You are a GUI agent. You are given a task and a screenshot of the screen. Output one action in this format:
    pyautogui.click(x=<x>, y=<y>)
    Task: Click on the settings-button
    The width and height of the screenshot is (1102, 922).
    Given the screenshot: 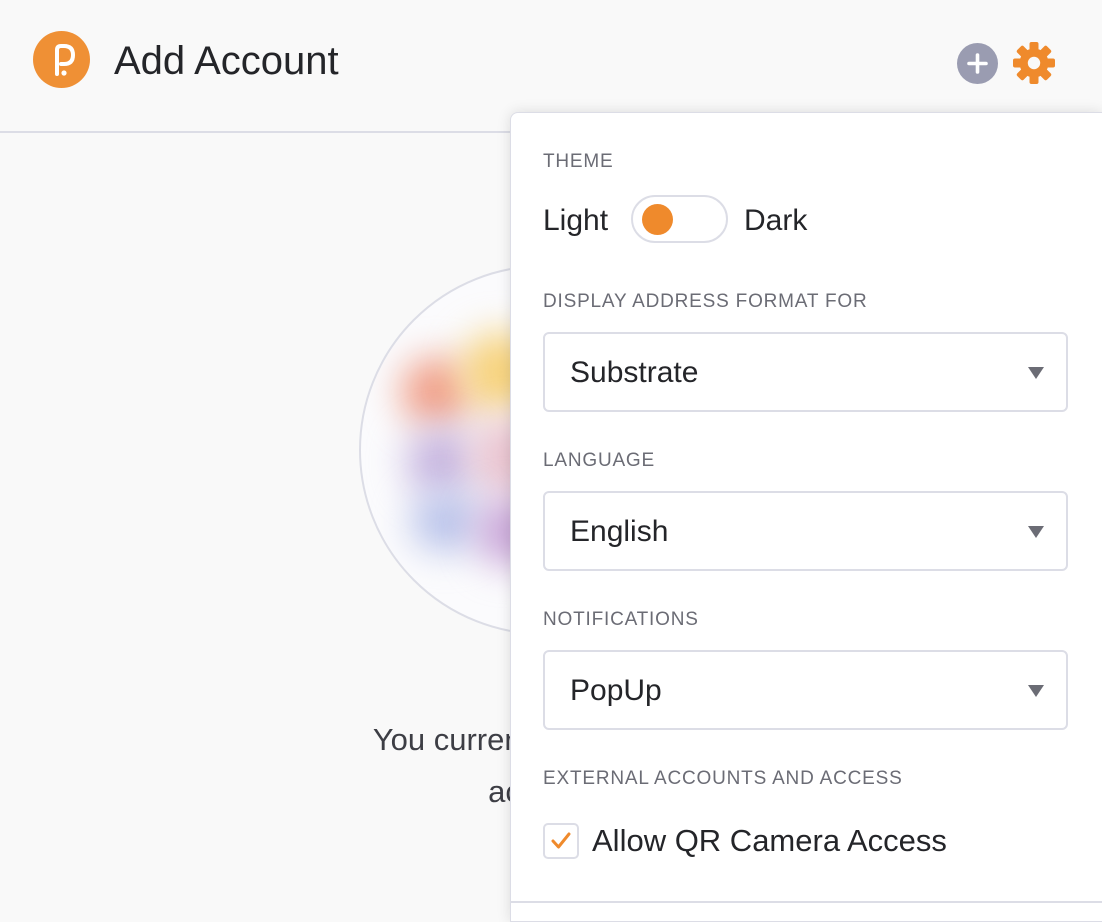 What is the action you would take?
    pyautogui.click(x=1034, y=63)
    